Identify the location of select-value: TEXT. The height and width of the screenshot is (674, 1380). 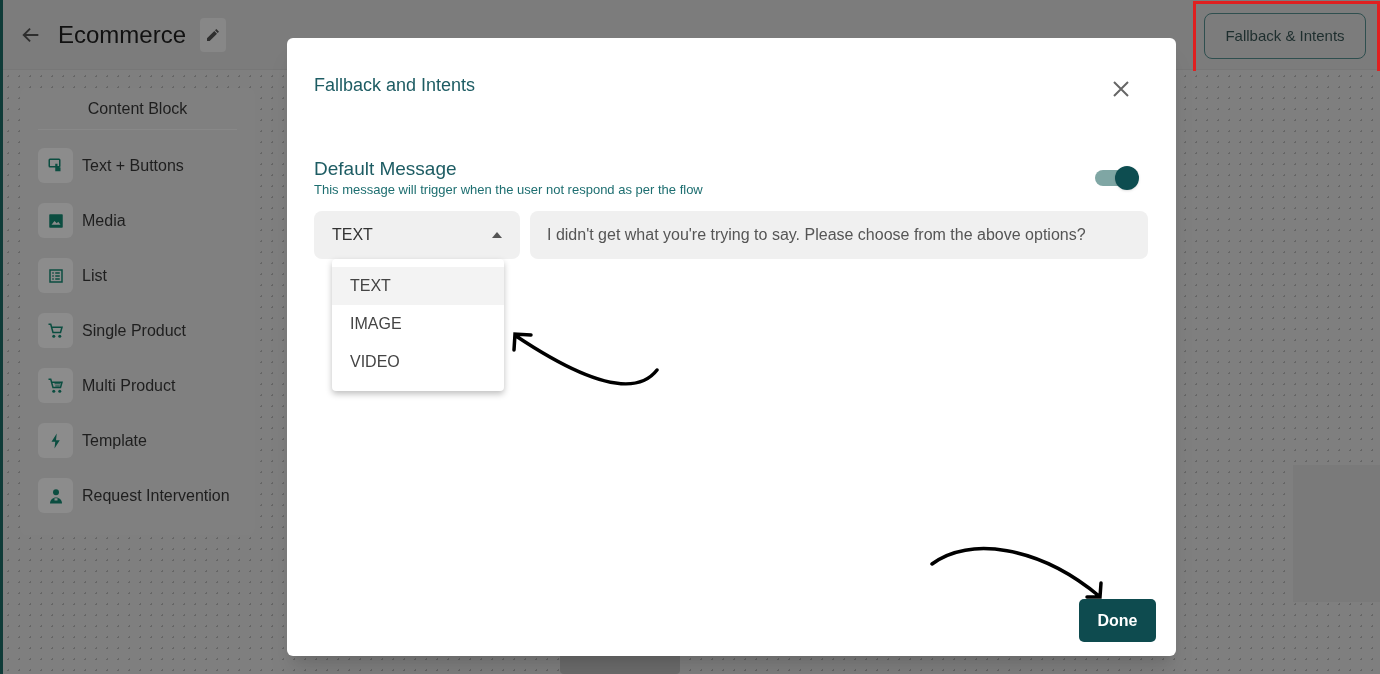
(352, 235).